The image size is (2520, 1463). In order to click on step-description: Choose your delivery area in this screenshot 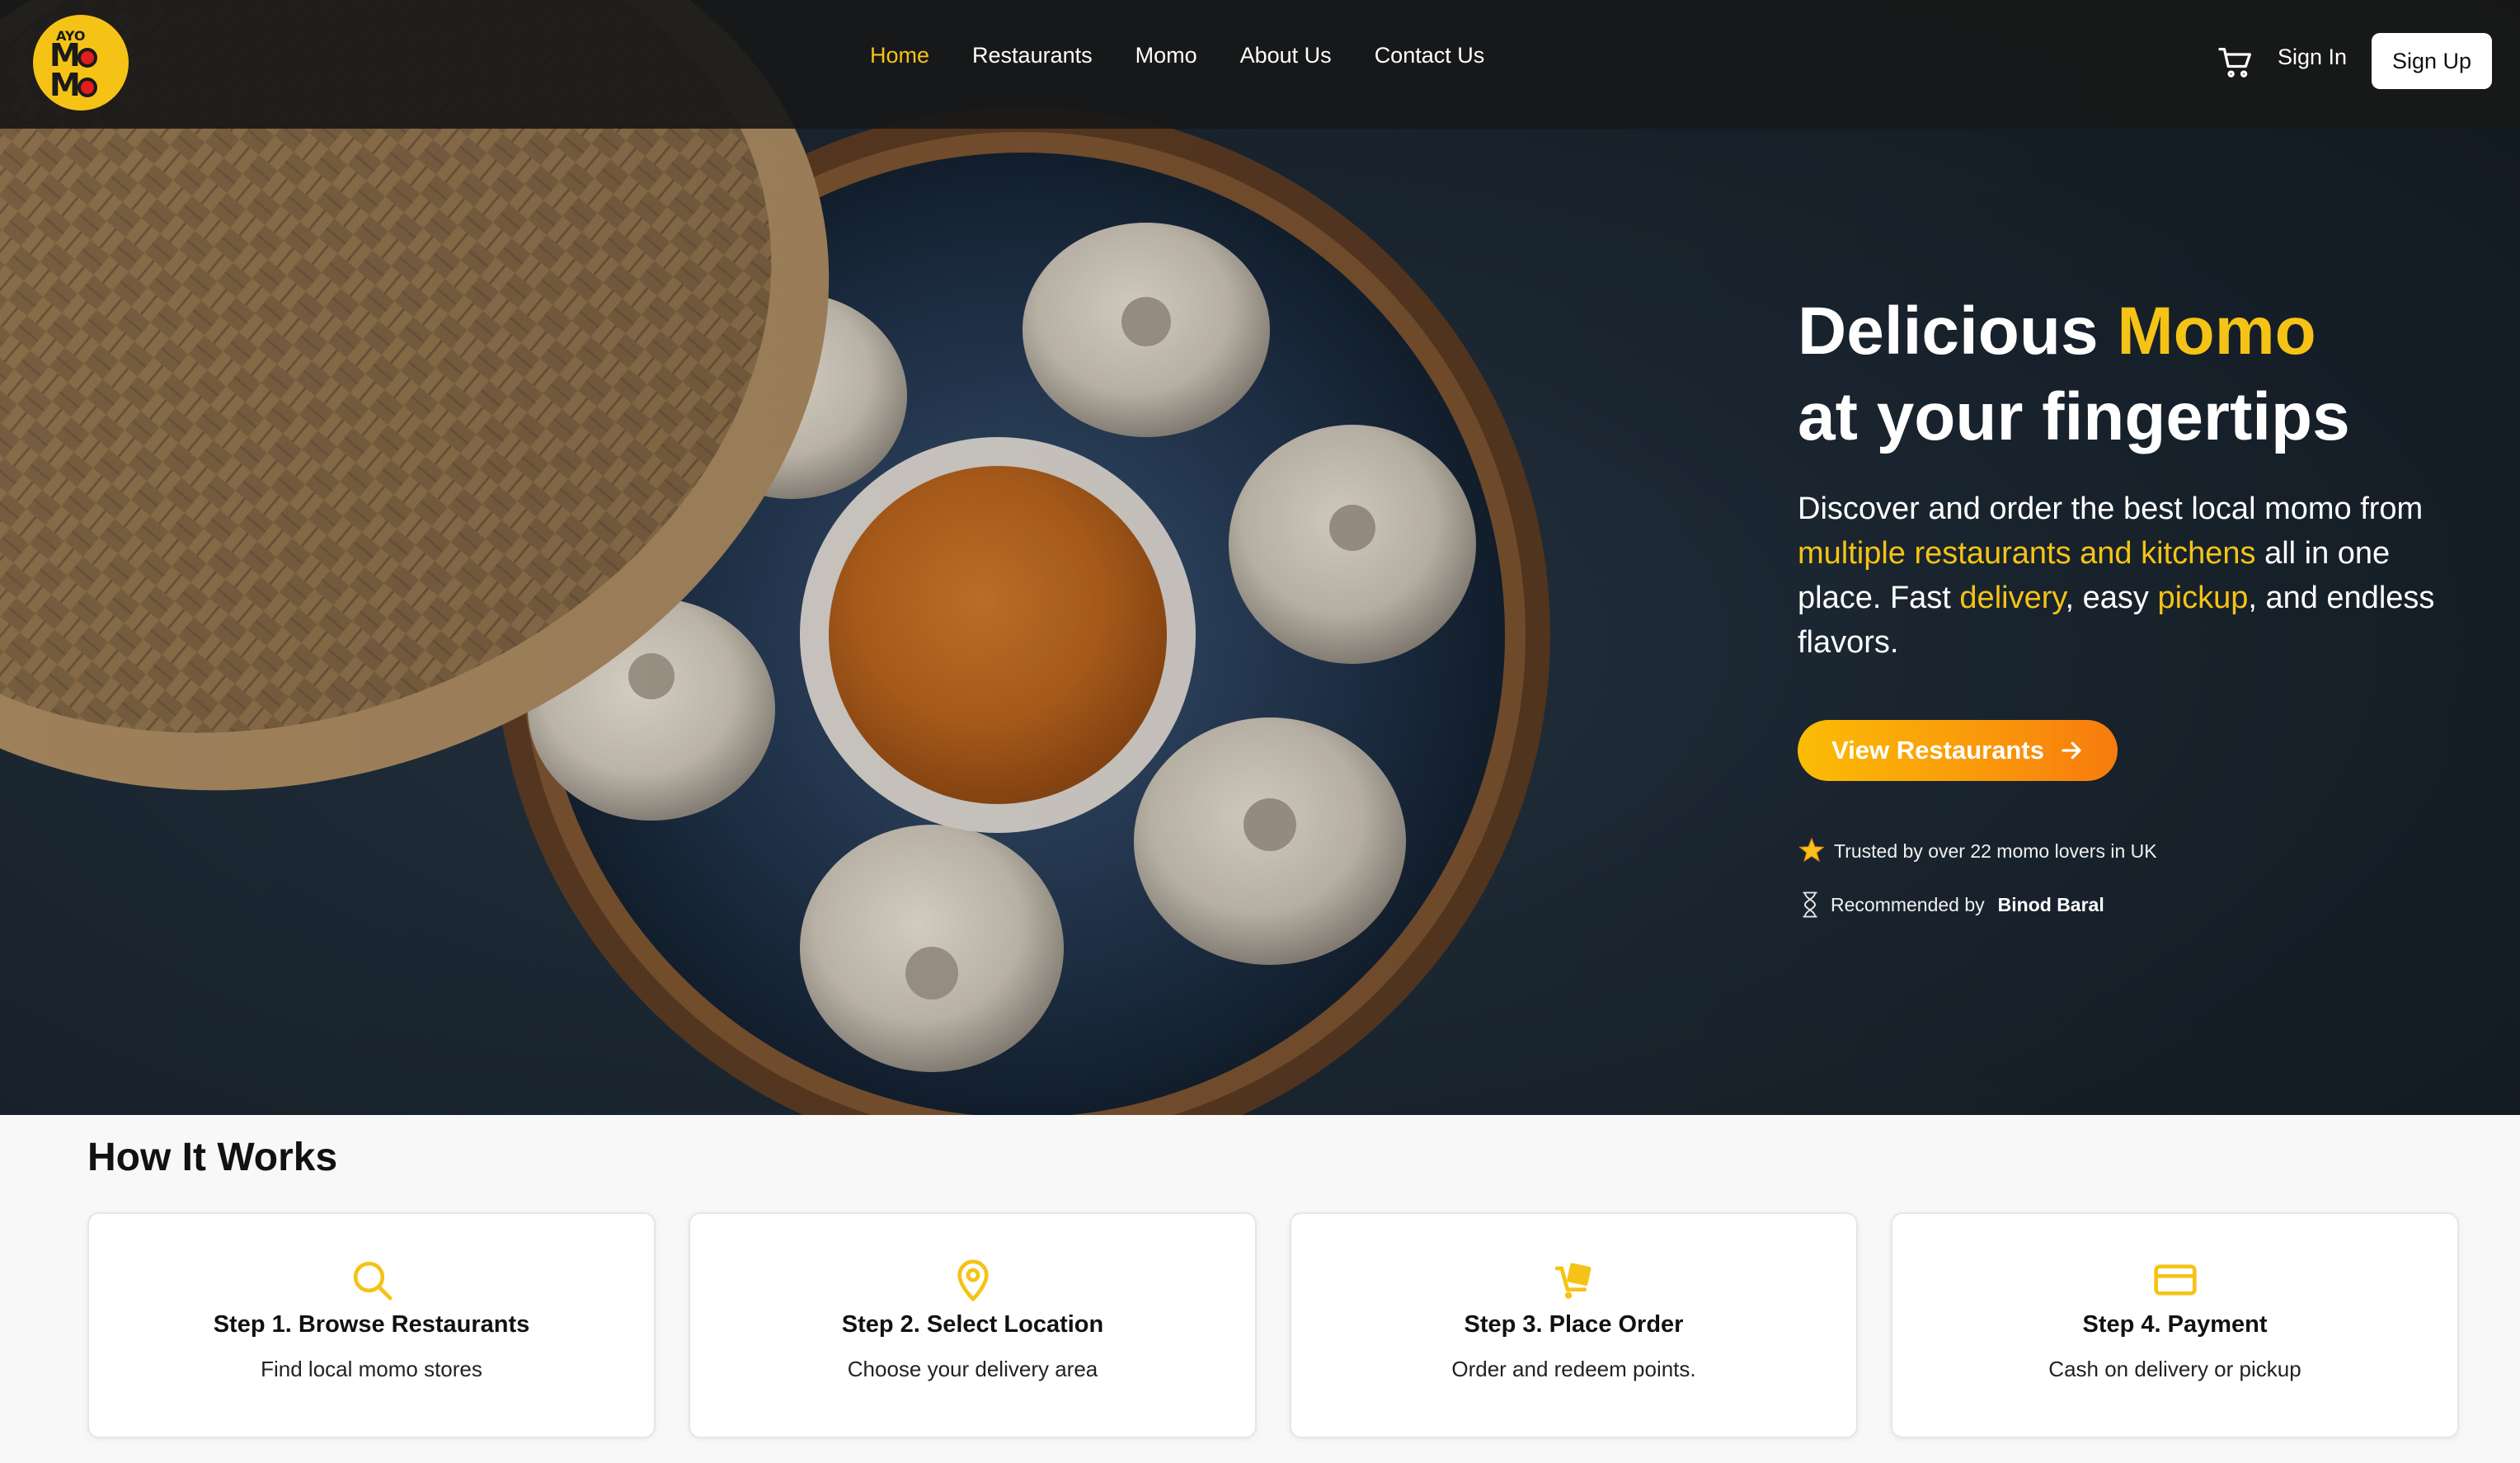, I will do `click(972, 1369)`.